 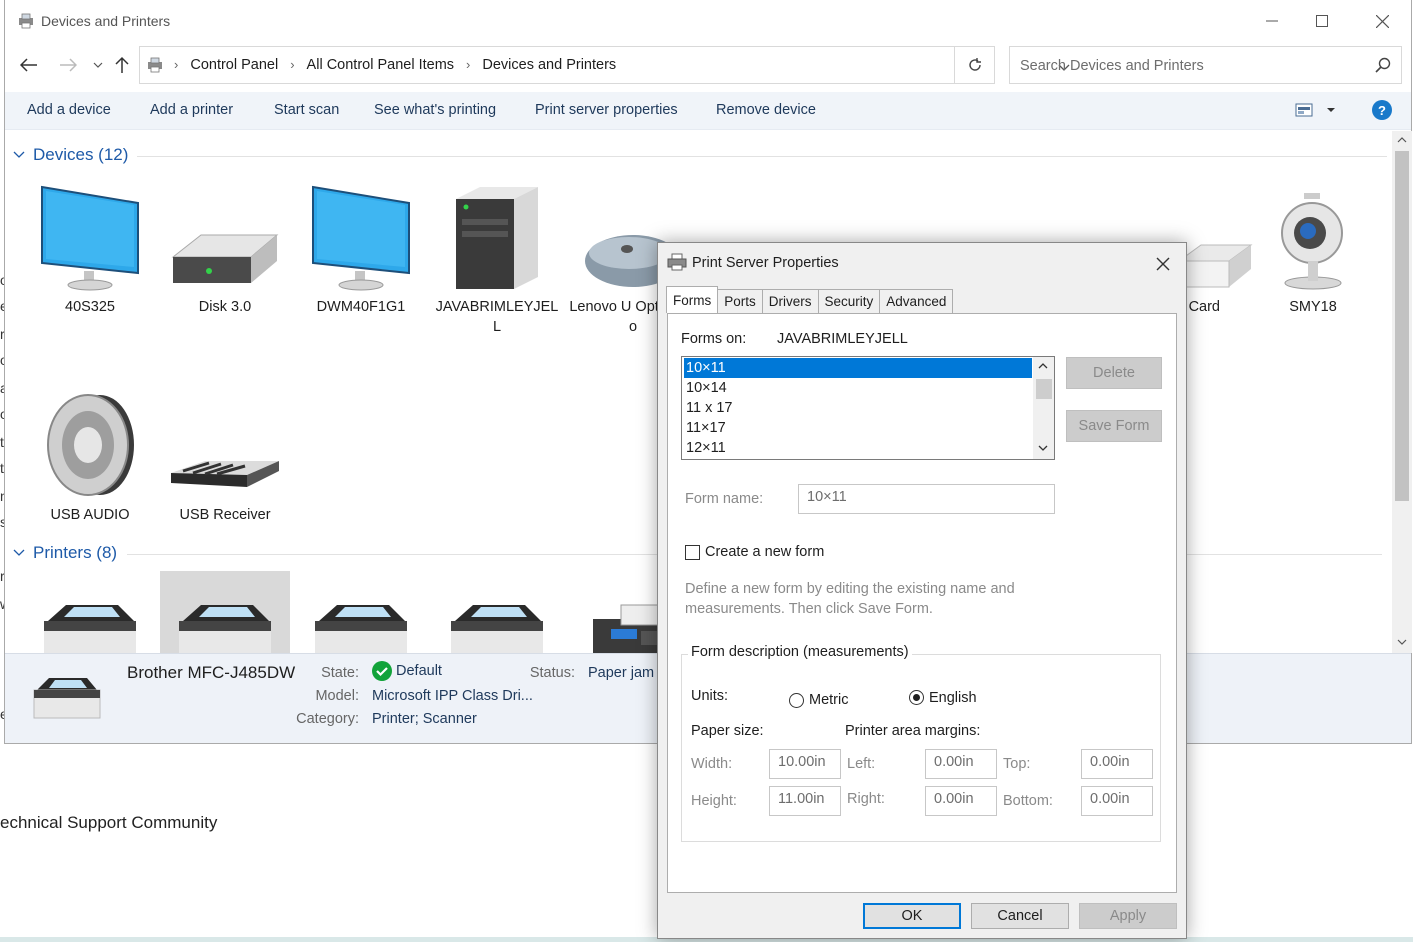 I want to click on printer-icon, so click(x=361, y=629).